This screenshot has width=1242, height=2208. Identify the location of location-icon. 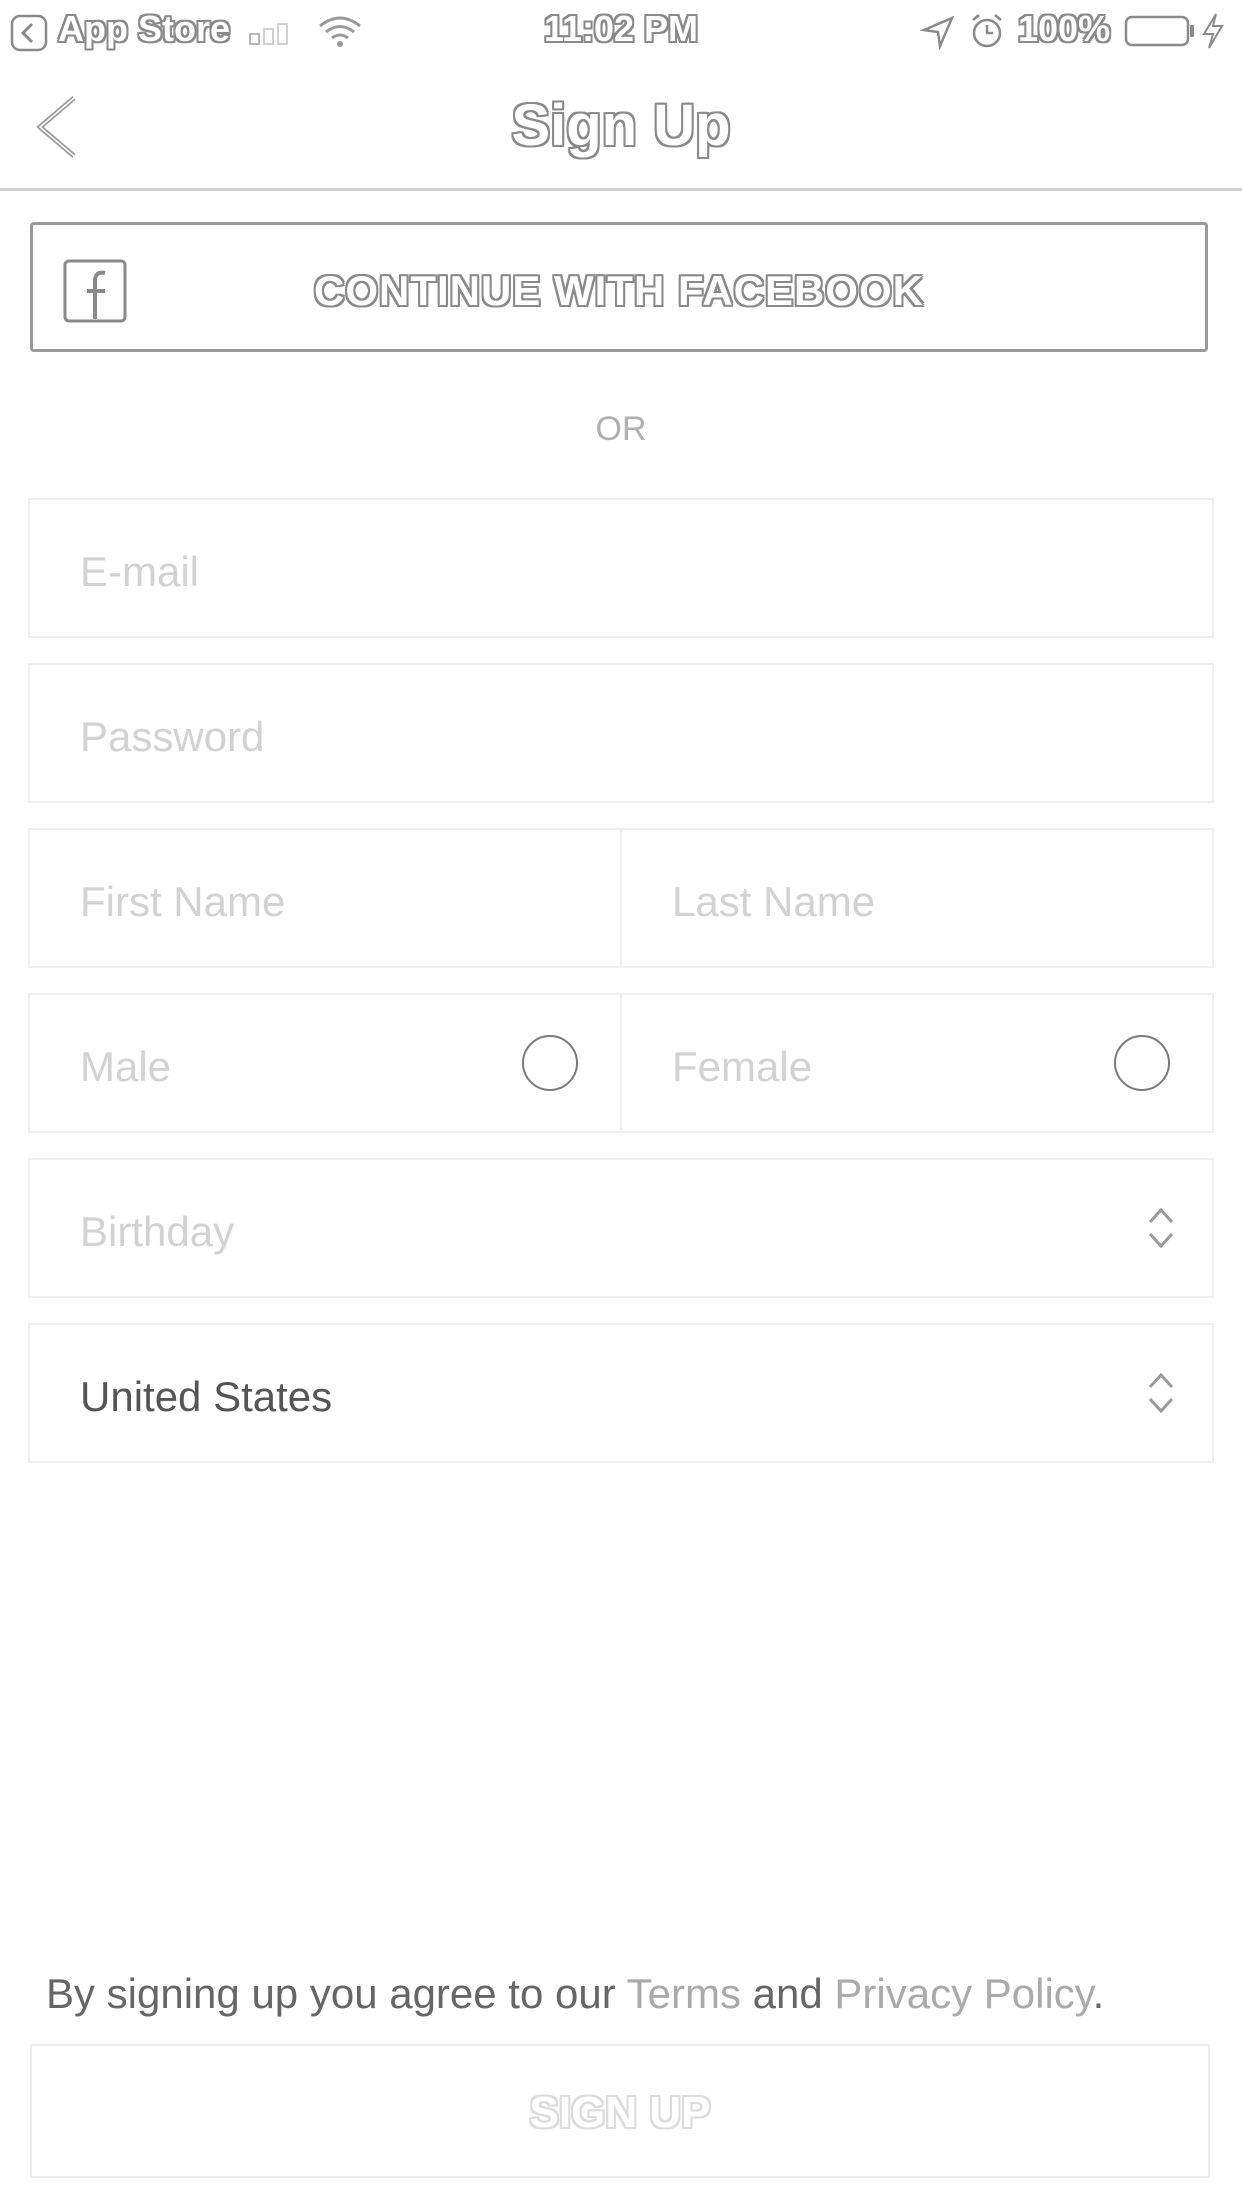
(937, 32).